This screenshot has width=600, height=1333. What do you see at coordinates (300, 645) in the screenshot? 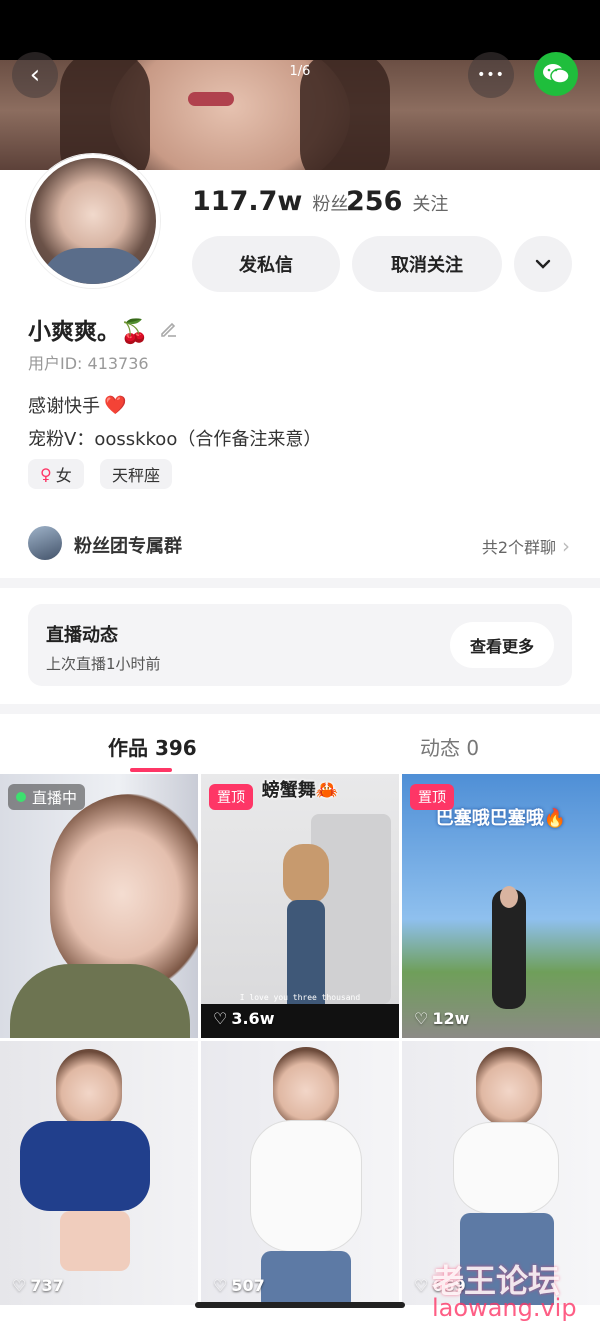
I see `live-activity-card: 直播动态 上次直播1小时前 查看更多` at bounding box center [300, 645].